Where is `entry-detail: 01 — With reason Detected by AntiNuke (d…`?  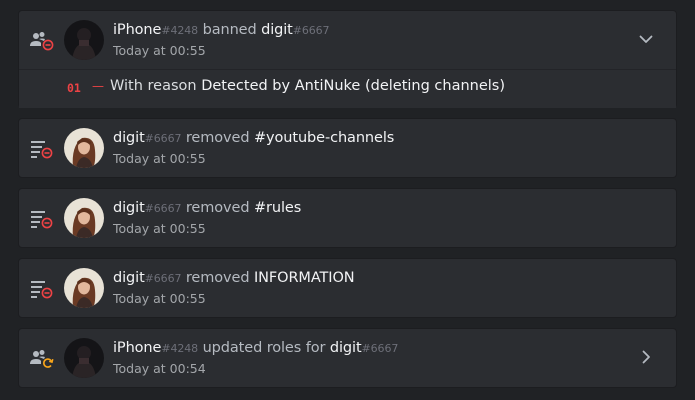
entry-detail: 01 — With reason Detected by AntiNuke (d… is located at coordinates (347, 88).